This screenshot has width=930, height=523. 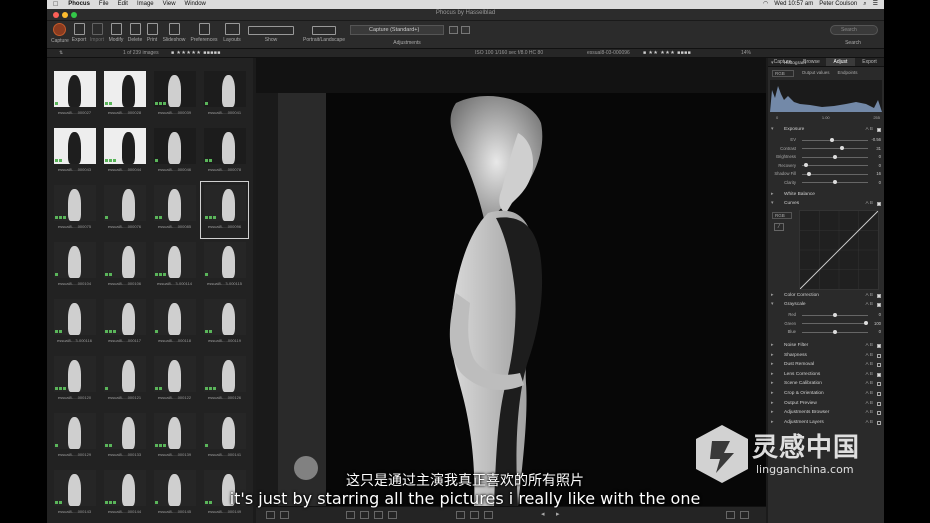 I want to click on mask-icon, so click(x=488, y=515).